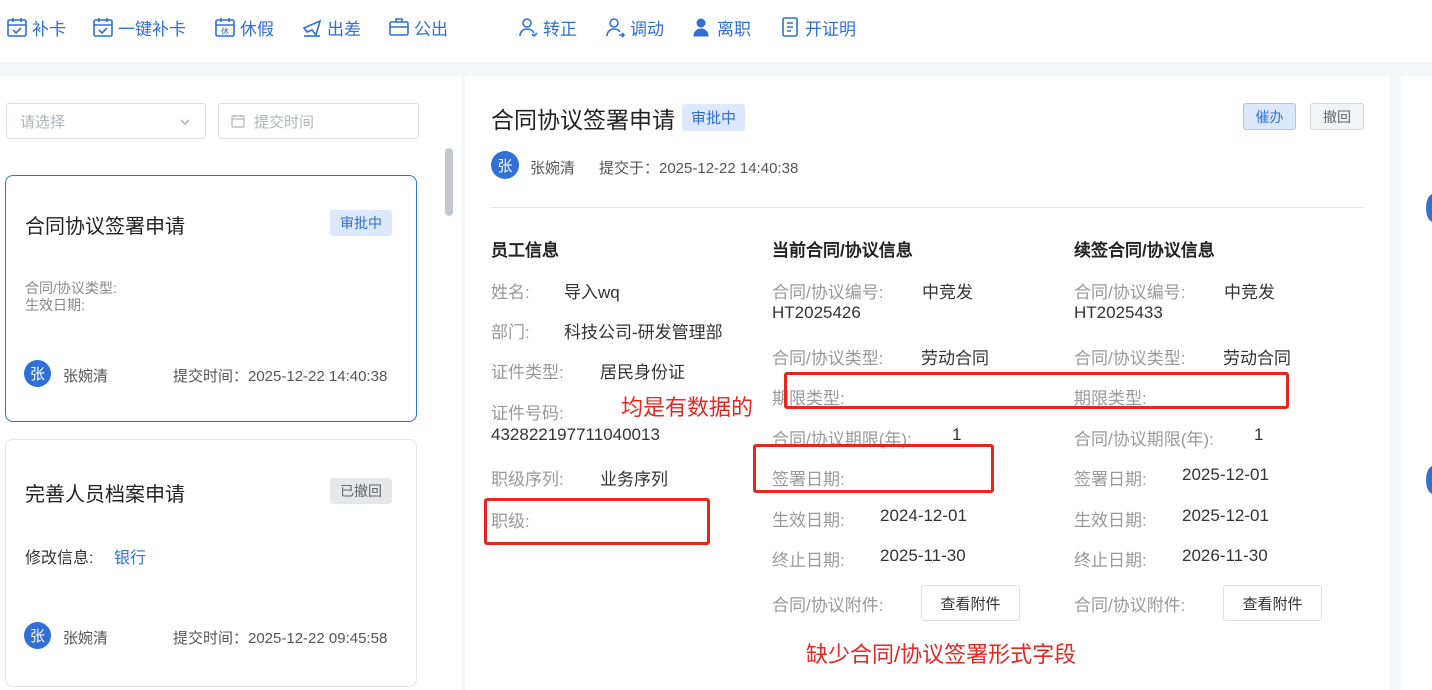 The width and height of the screenshot is (1432, 690). What do you see at coordinates (510, 332) in the screenshot?
I see `department-label: 部门:` at bounding box center [510, 332].